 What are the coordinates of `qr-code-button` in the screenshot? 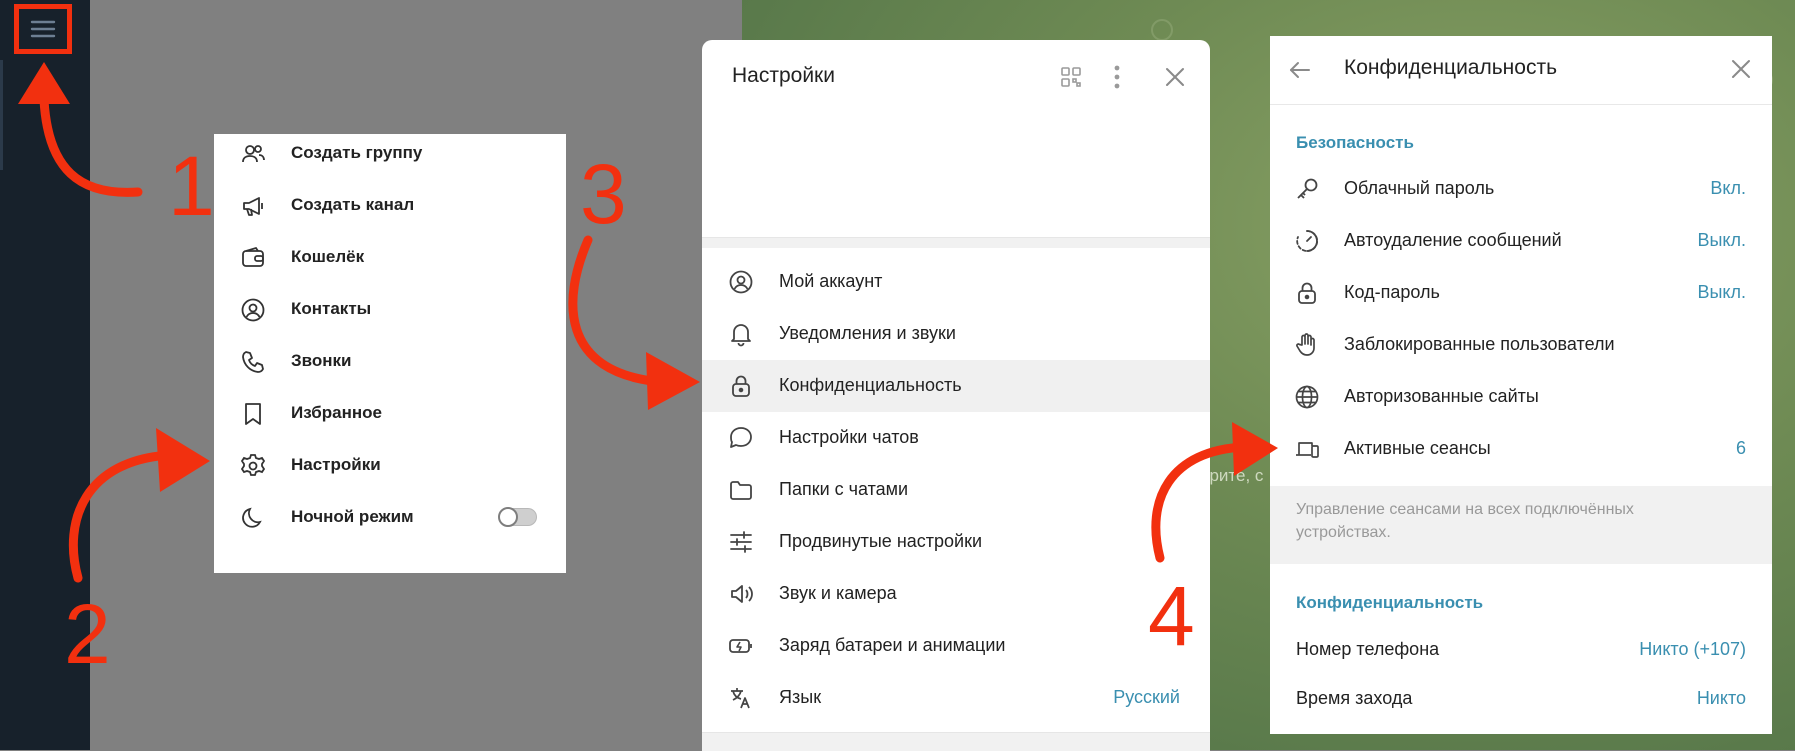 It's located at (1071, 77).